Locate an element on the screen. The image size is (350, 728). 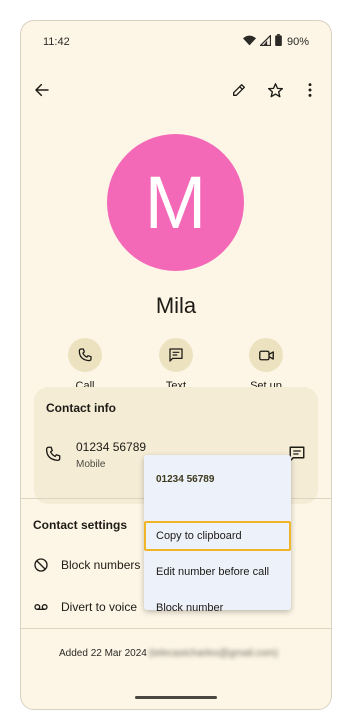
copy-to-clipboard-item: Copy to clipboard is located at coordinates (217, 536).